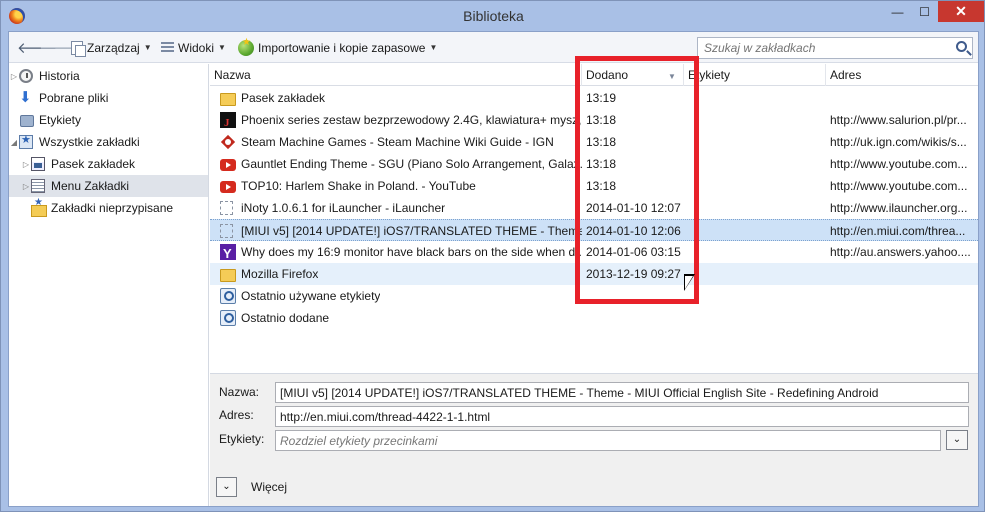 This screenshot has height=512, width=985. I want to click on sidebar-item-label: Historia, so click(59, 76).